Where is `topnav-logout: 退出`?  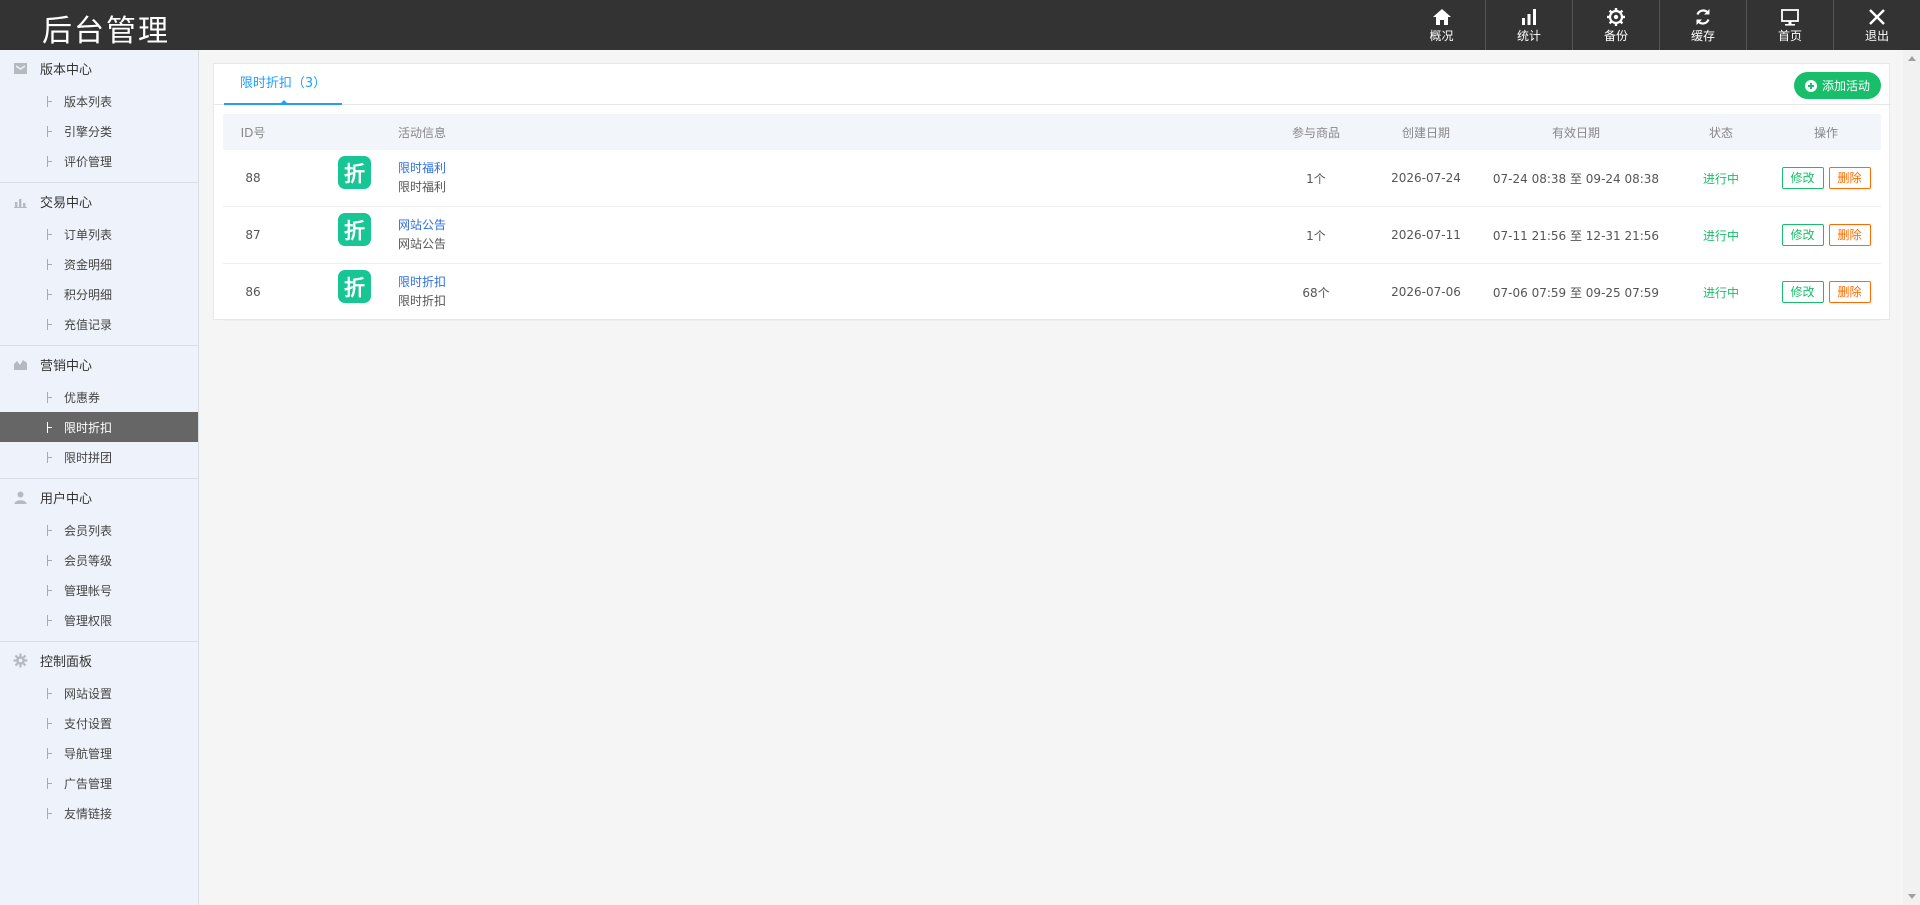
topnav-logout: 退出 is located at coordinates (1876, 25).